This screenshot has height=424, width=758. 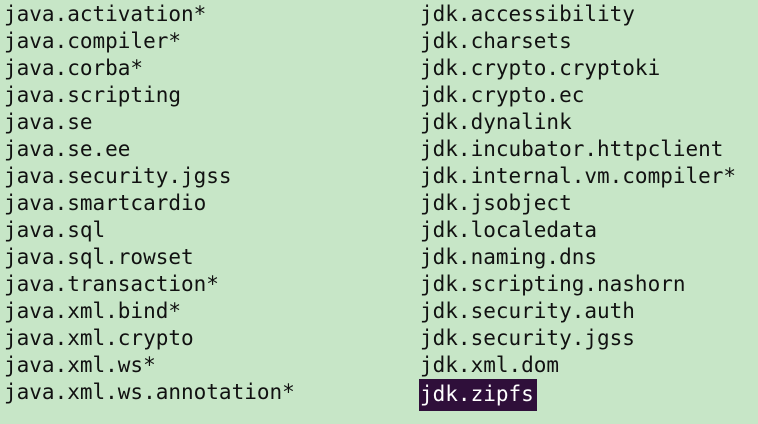 I want to click on module-entry: jdk.incubator.httpclient, so click(x=578, y=149).